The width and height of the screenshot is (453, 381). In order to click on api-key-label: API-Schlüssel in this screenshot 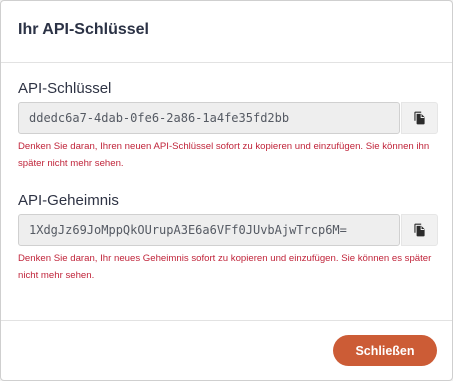, I will do `click(65, 88)`.